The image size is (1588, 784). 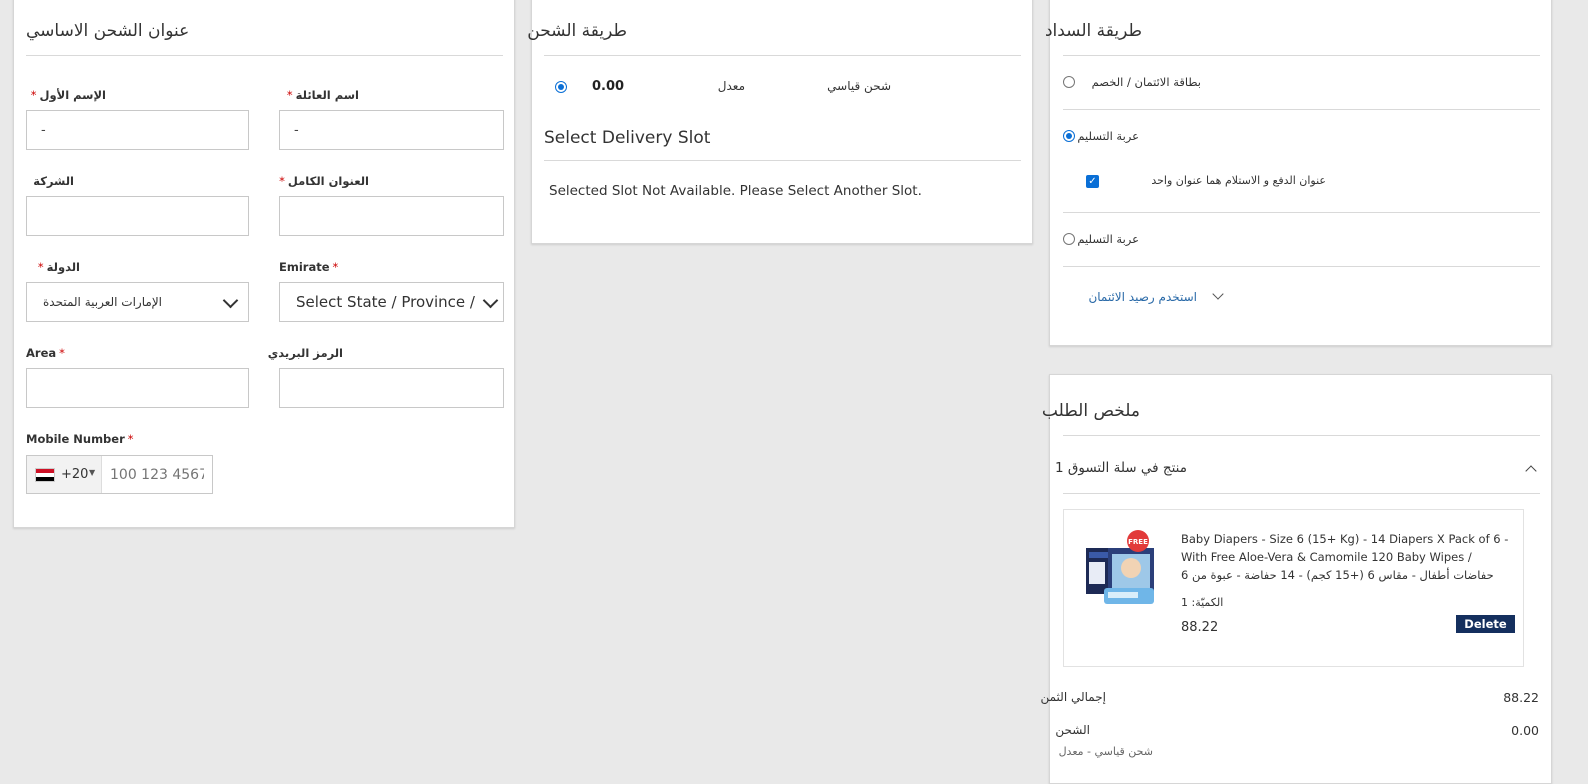 I want to click on subtotal-value: 88.22, so click(x=1521, y=697).